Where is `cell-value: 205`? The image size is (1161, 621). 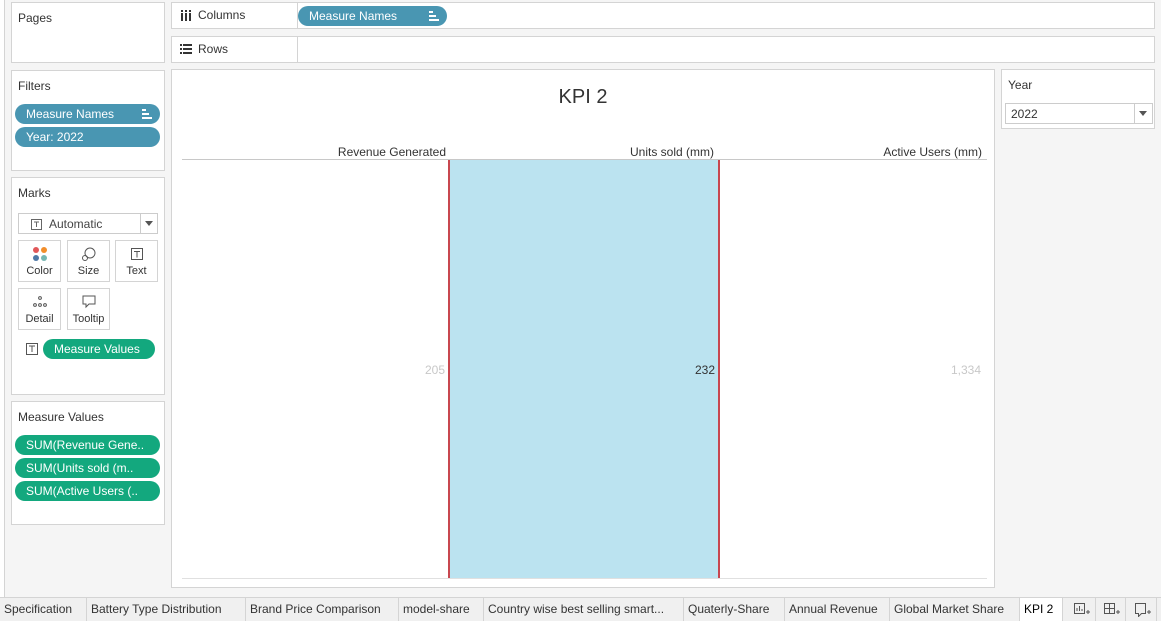 cell-value: 205 is located at coordinates (434, 370).